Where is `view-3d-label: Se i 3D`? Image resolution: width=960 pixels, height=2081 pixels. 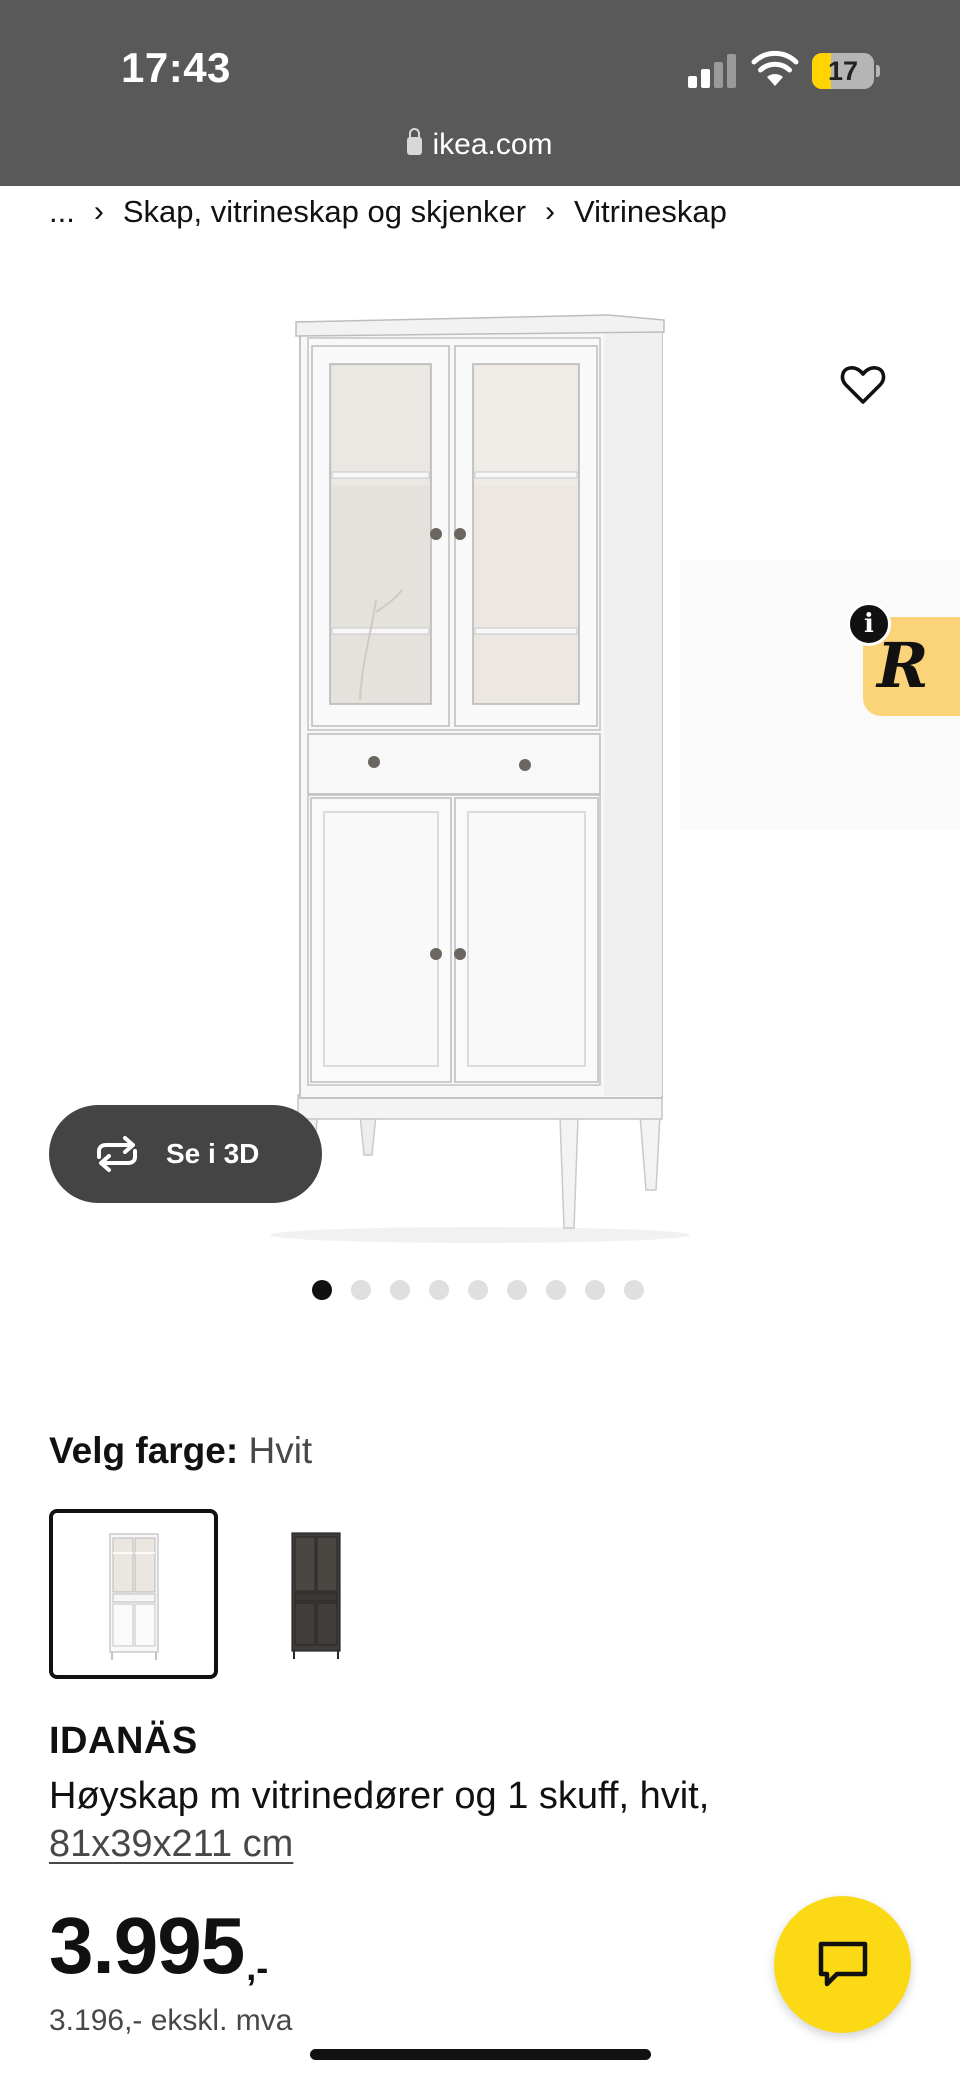
view-3d-label: Se i 3D is located at coordinates (213, 1153).